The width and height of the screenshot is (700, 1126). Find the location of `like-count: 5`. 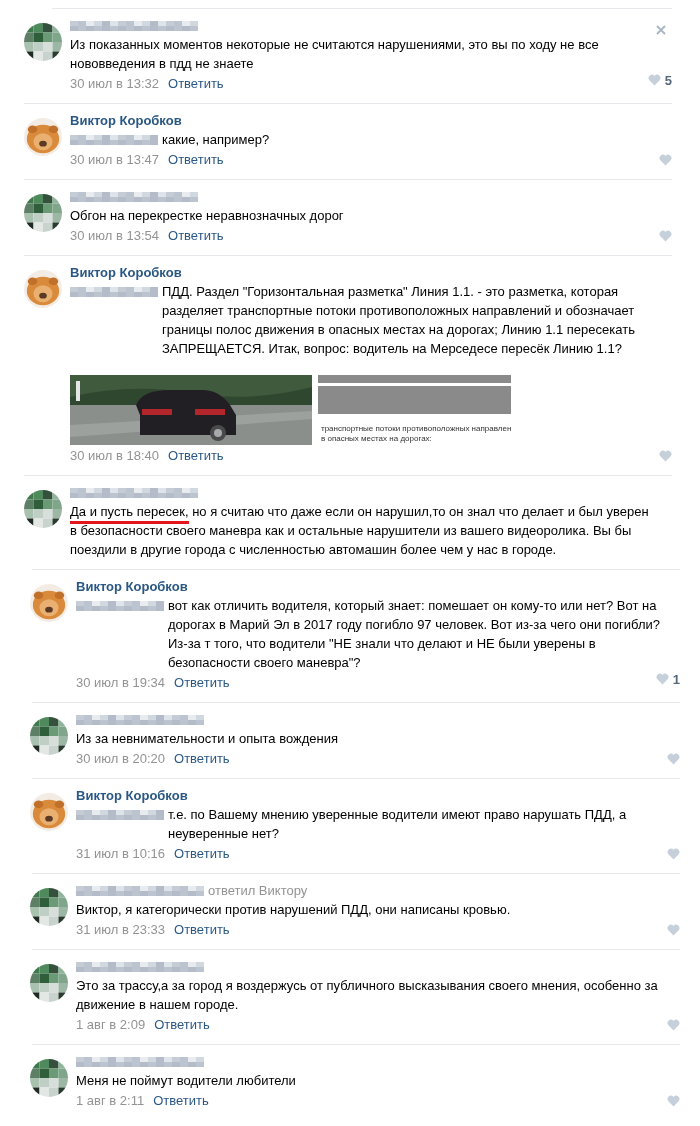

like-count: 5 is located at coordinates (668, 80).